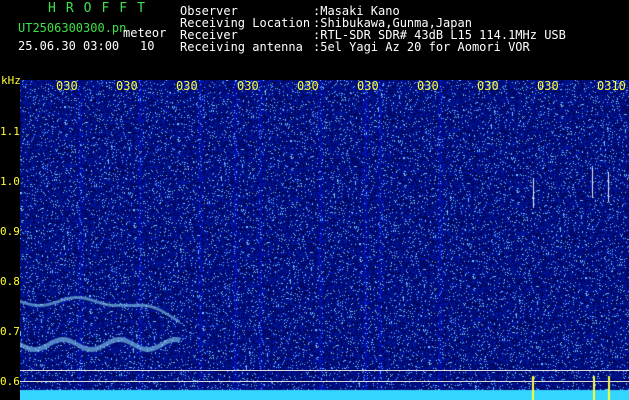 The width and height of the screenshot is (629, 400). Describe the element at coordinates (10, 231) in the screenshot. I see `y-tick-label: 0.9` at that location.